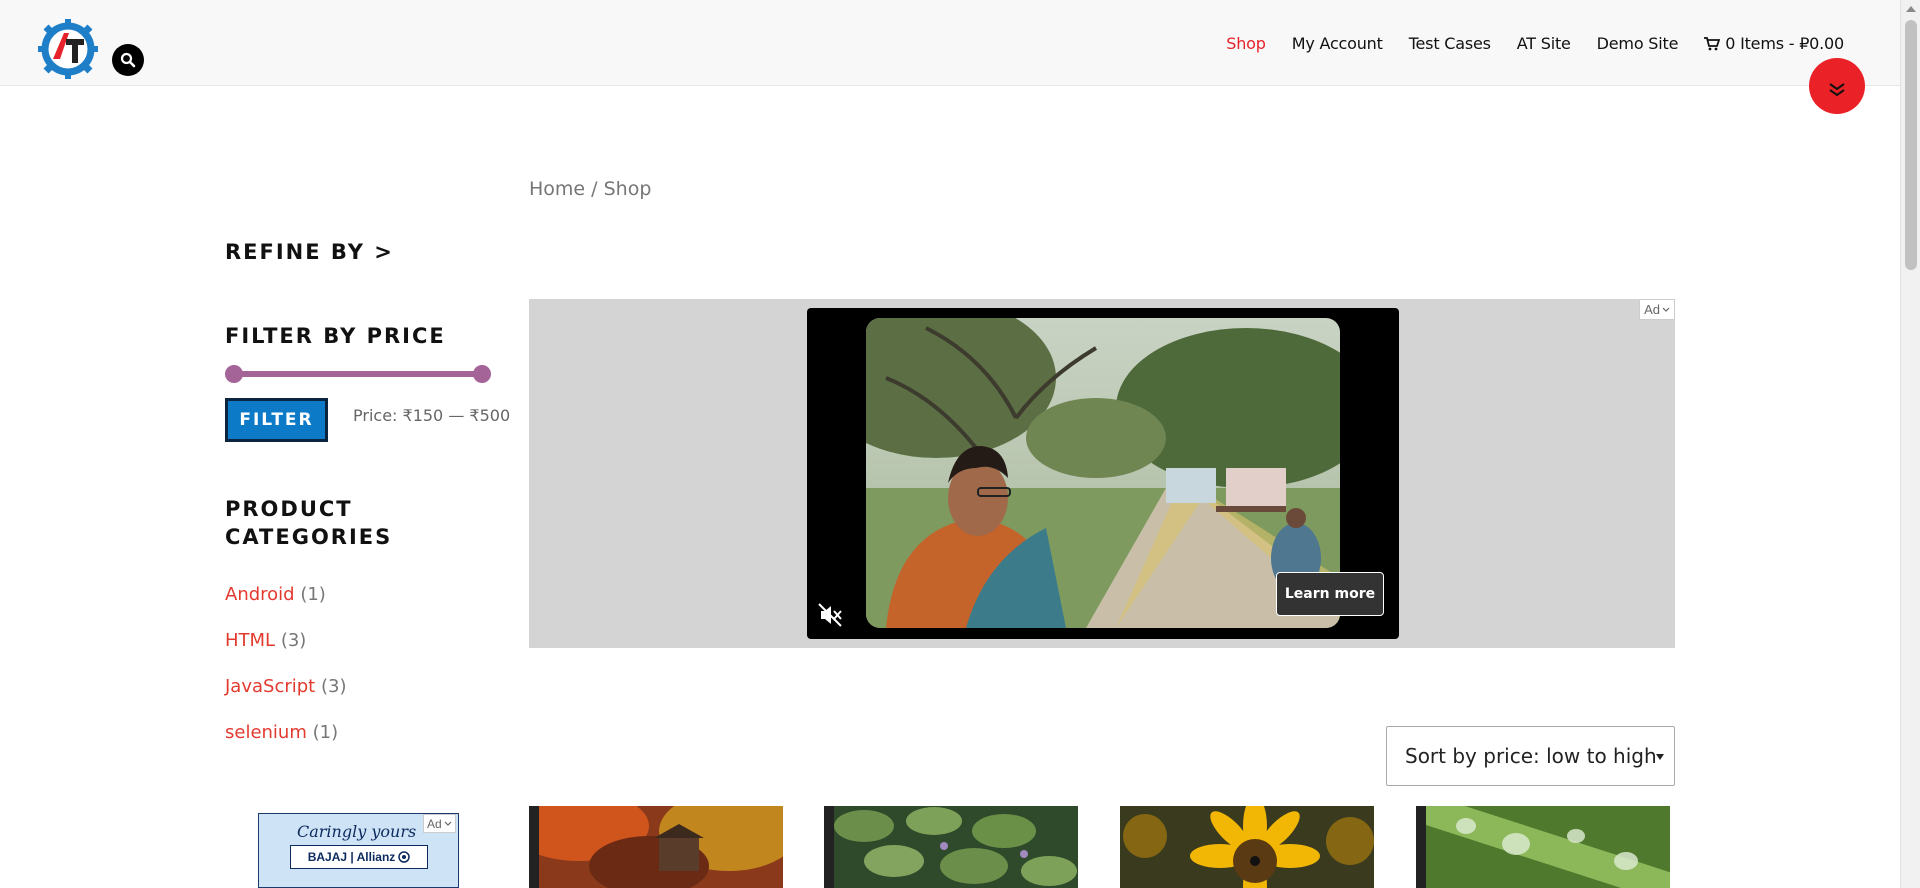  I want to click on price-slider-min-handle, so click(234, 374).